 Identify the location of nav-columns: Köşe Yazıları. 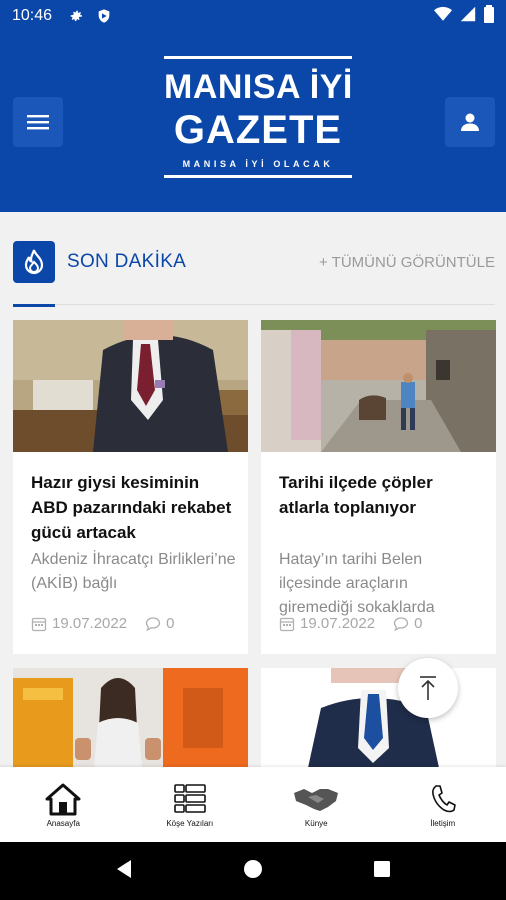
(190, 804).